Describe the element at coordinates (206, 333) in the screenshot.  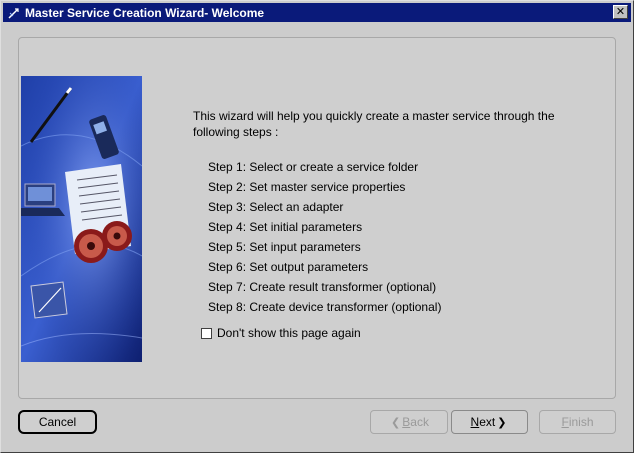
I see `dont-show-again-checkbox` at that location.